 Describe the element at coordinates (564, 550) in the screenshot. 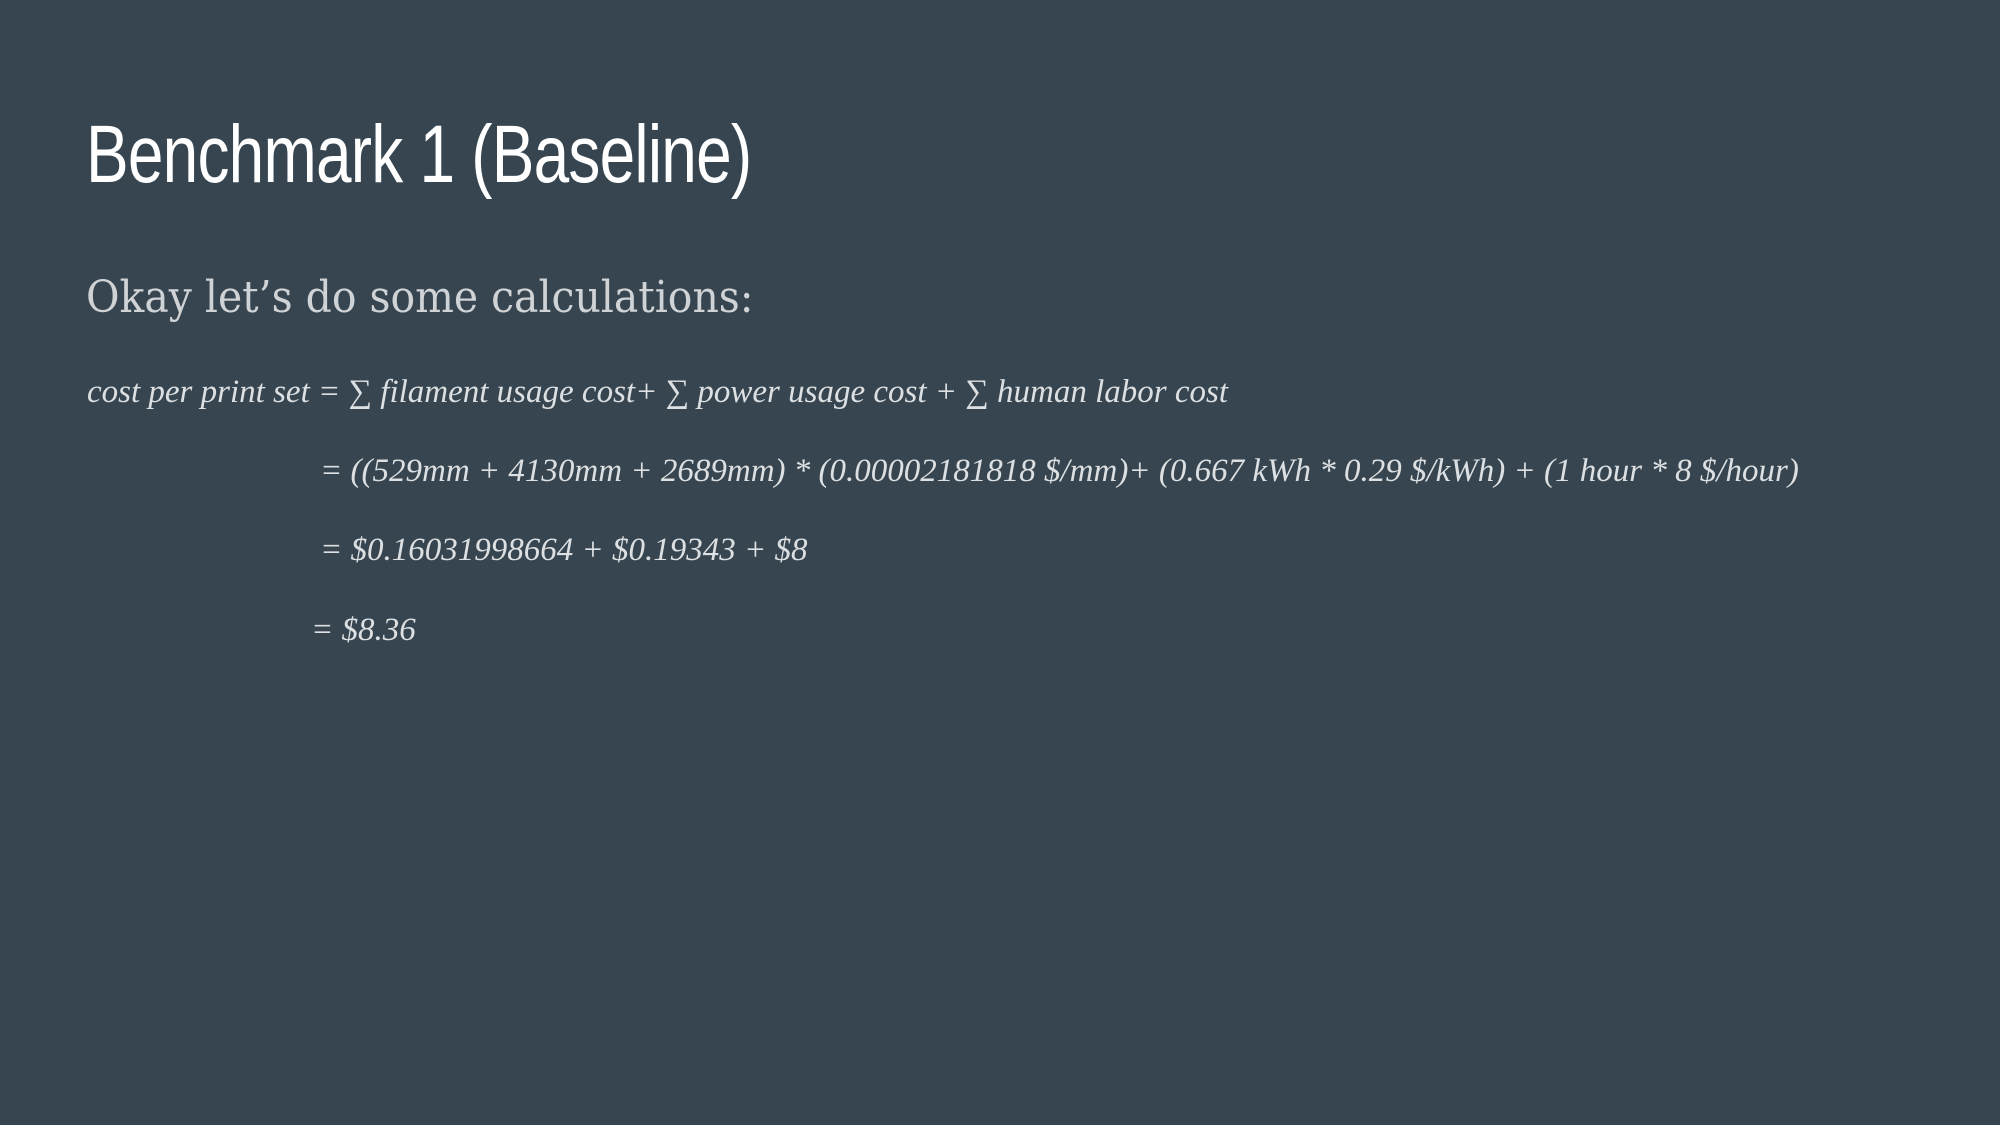

I see `formula-subtotals: = $0.16031998664 + $0.19343 + $8` at that location.